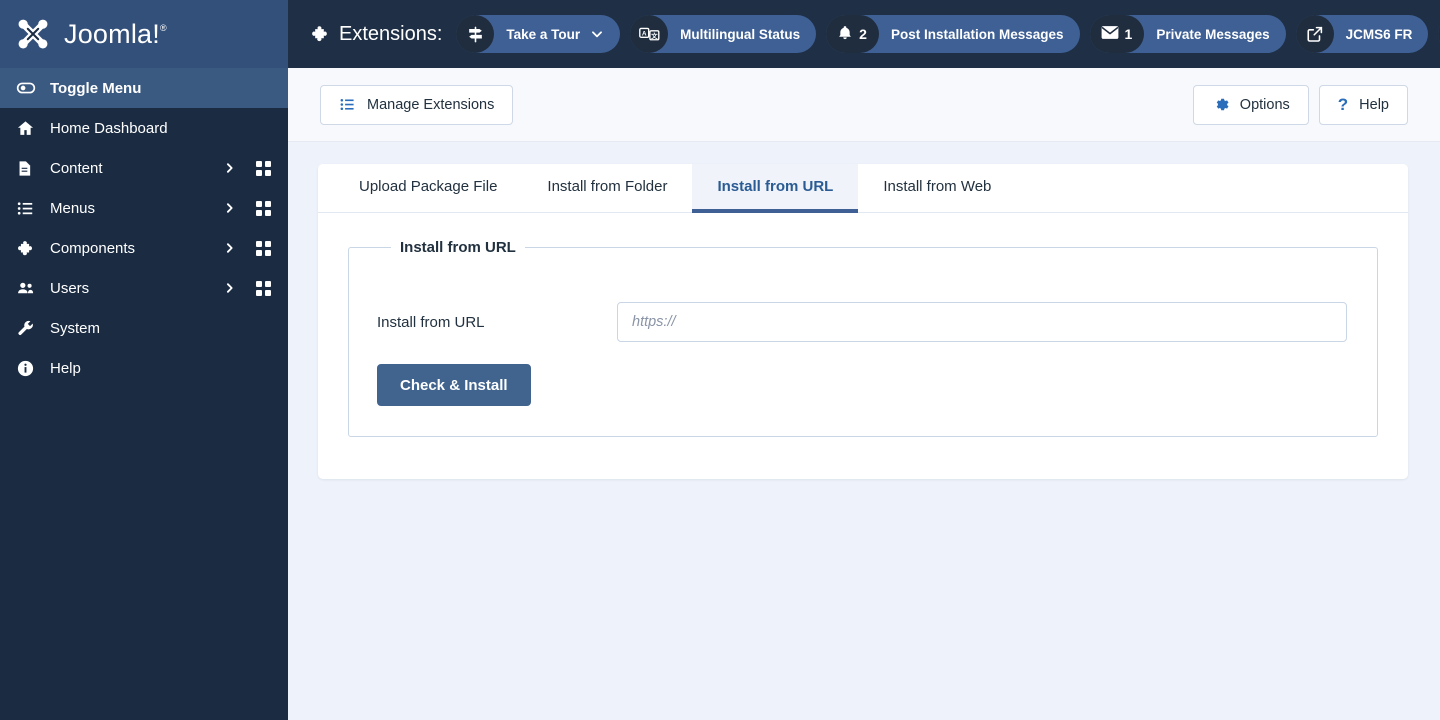 This screenshot has height=720, width=1440. I want to click on sidebar-item-label: Users, so click(70, 288).